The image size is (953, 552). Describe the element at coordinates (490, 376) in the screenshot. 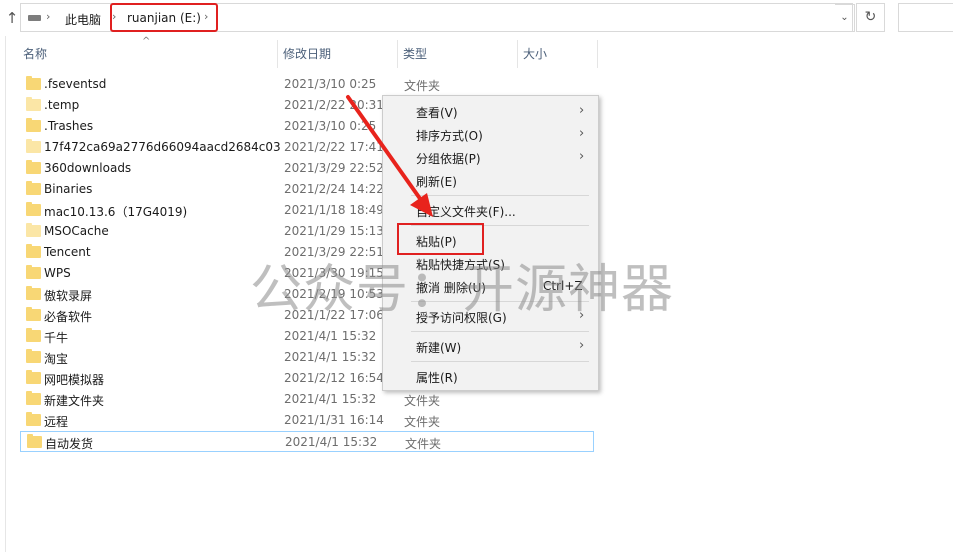

I see `menu-item-properties: 属性(R)` at that location.